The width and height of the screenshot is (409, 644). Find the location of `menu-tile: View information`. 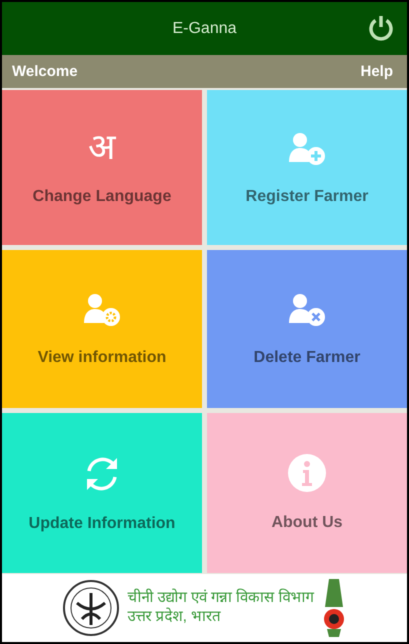

menu-tile: View information is located at coordinates (102, 329).